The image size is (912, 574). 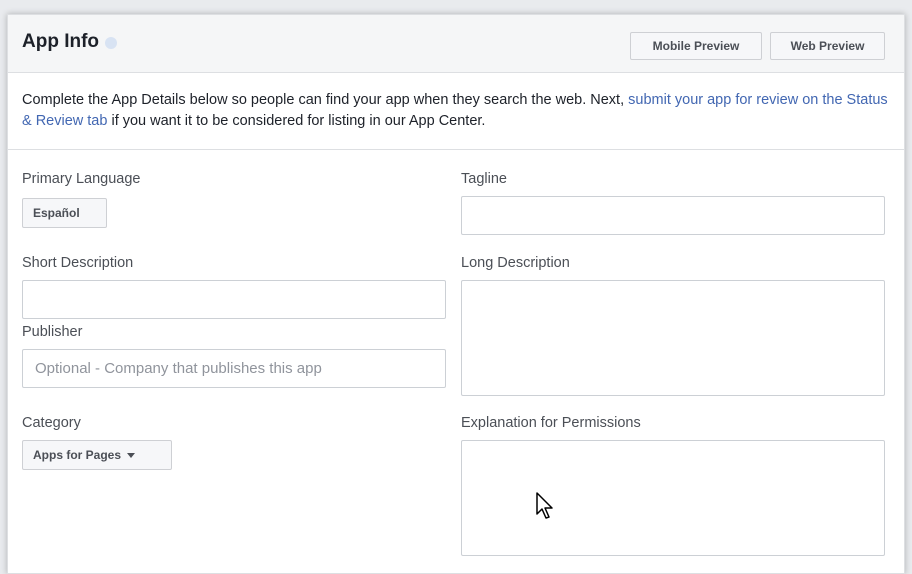 I want to click on status-dot-icon, so click(x=111, y=43).